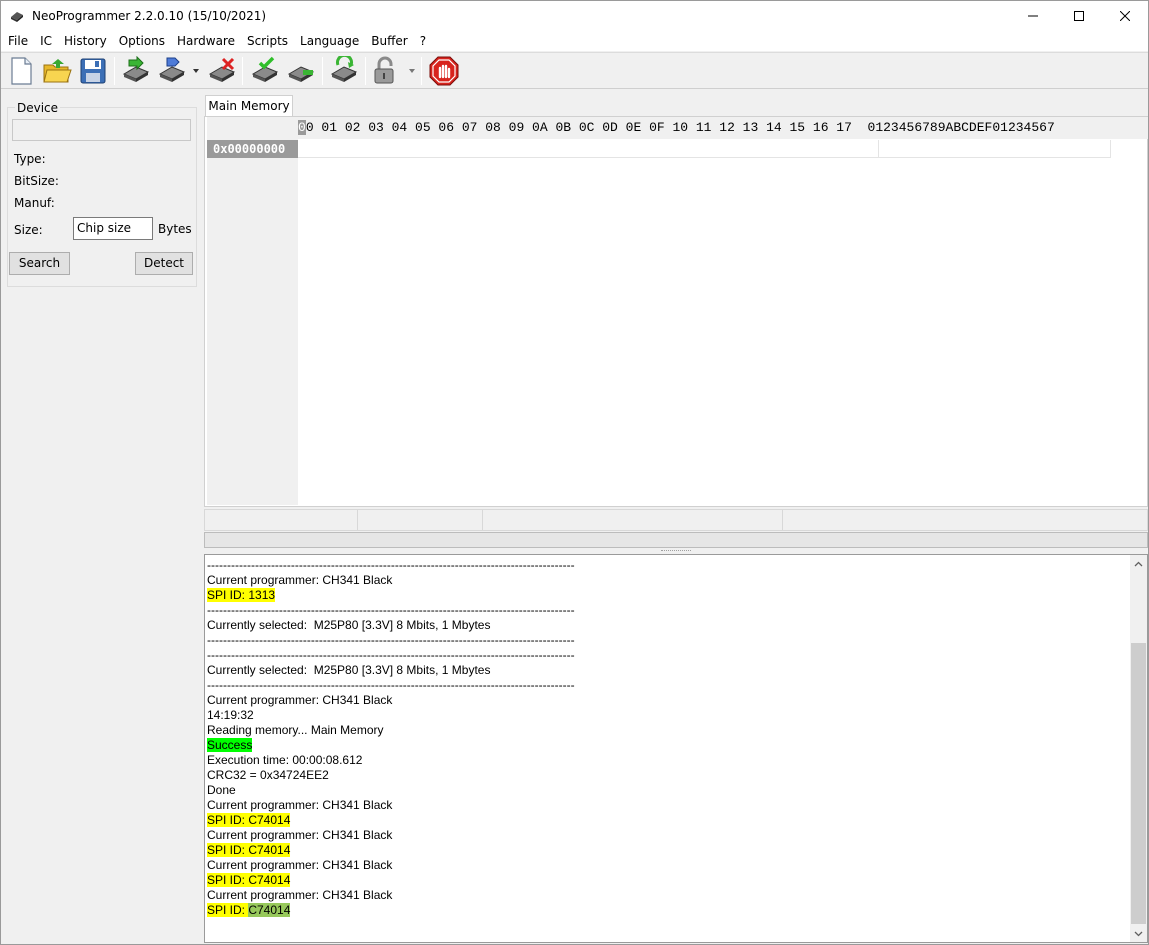 This screenshot has width=1149, height=945. What do you see at coordinates (172, 71) in the screenshot?
I see `write-button` at bounding box center [172, 71].